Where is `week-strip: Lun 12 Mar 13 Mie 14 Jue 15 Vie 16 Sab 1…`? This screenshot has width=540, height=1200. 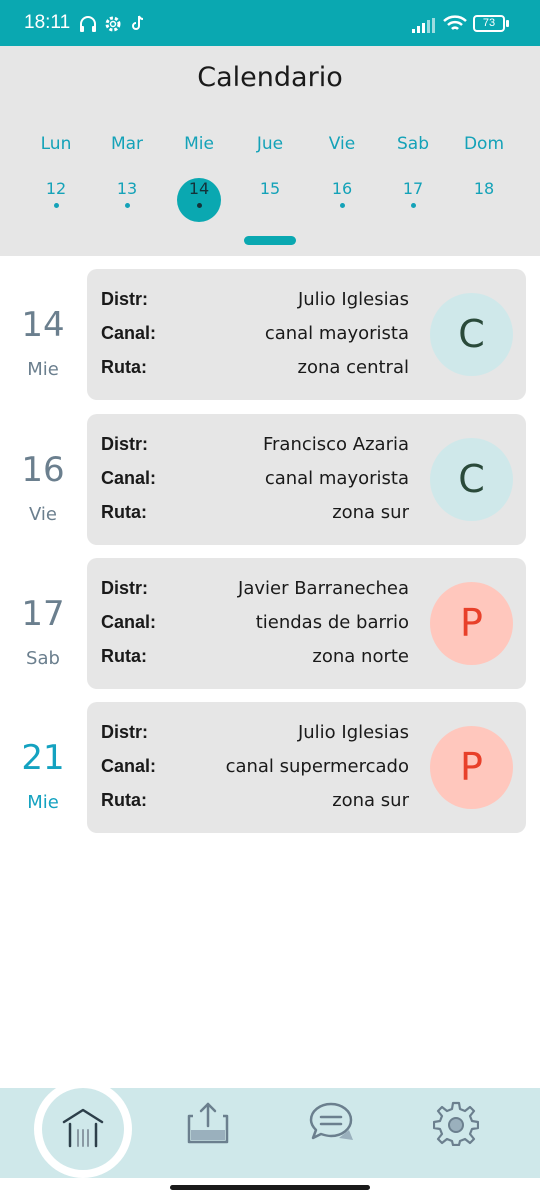 week-strip: Lun 12 Mar 13 Mie 14 Jue 15 Vie 16 Sab 1… is located at coordinates (270, 179).